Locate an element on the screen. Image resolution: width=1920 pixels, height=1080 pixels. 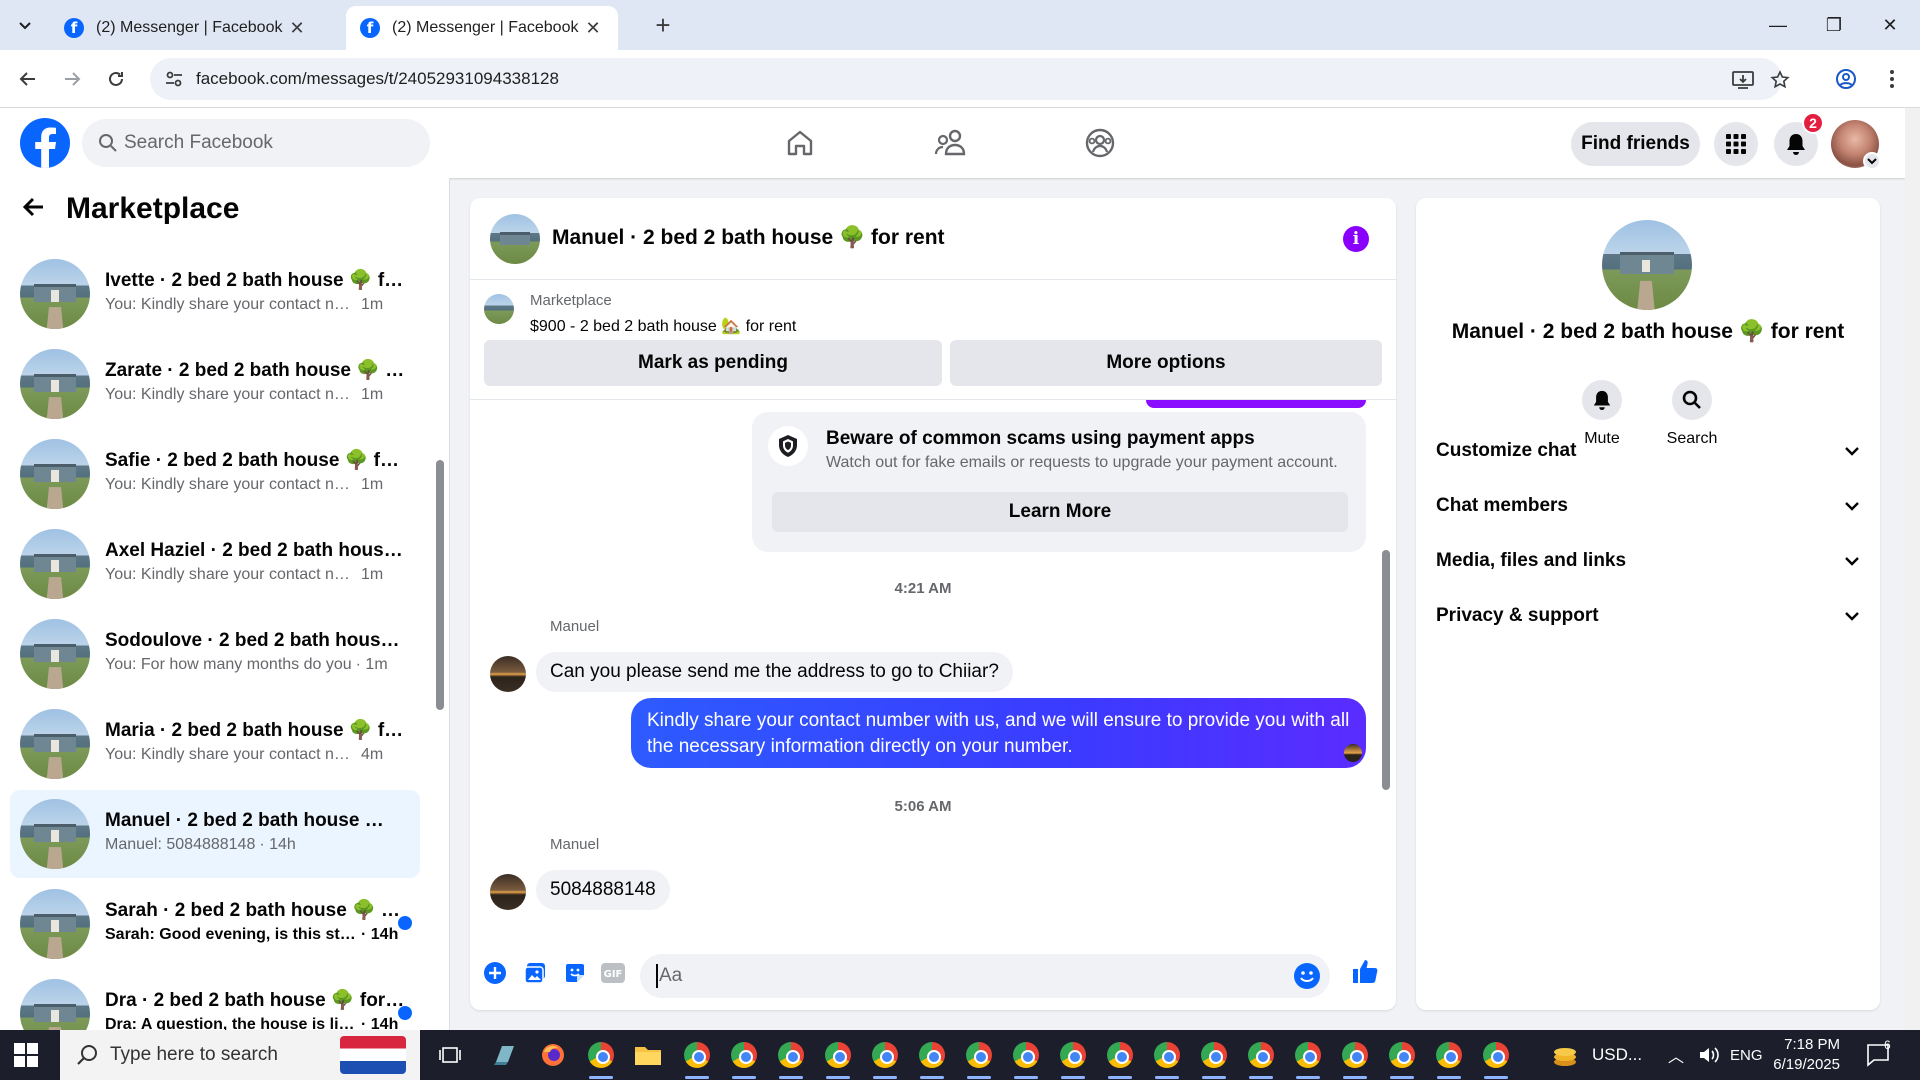
restore-button: ❐ is located at coordinates (1834, 25).